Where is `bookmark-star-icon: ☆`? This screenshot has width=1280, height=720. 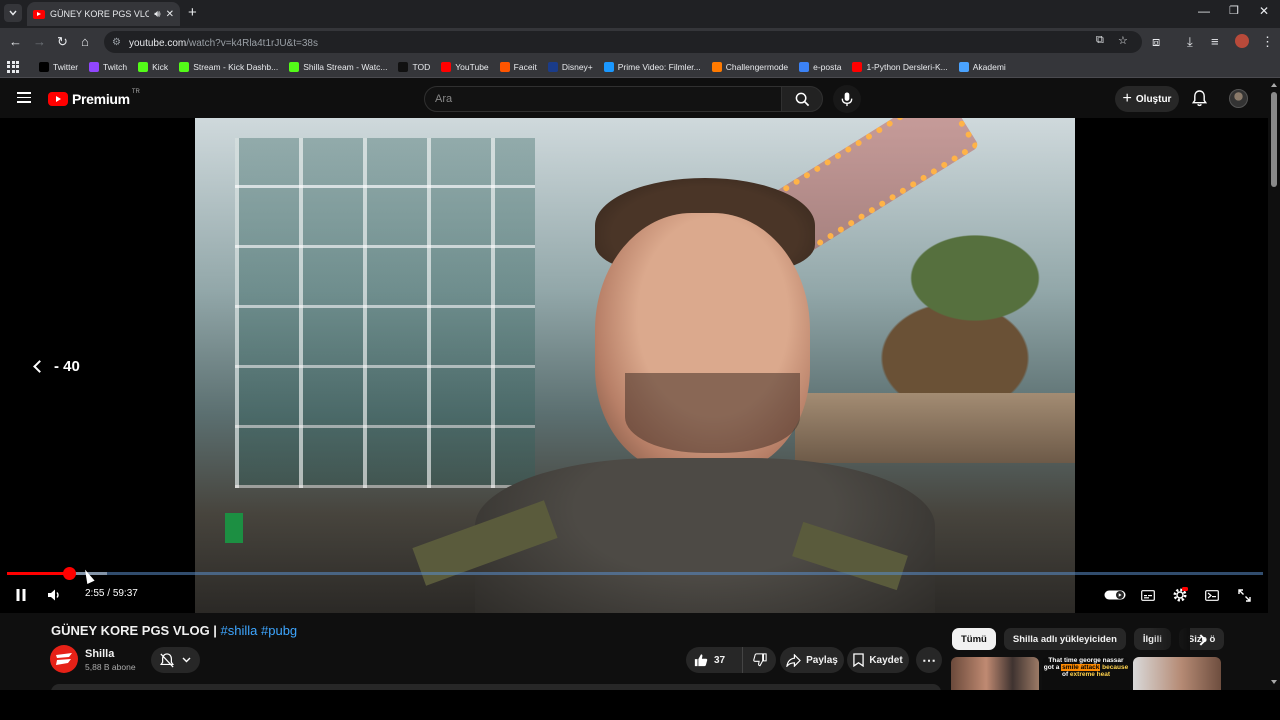
bookmark-star-icon: ☆ is located at coordinates (1123, 40).